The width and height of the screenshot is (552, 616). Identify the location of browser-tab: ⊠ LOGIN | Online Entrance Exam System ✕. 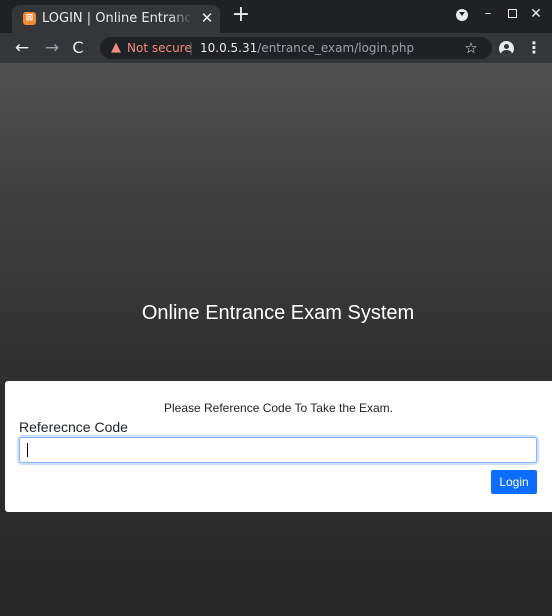
(116, 19).